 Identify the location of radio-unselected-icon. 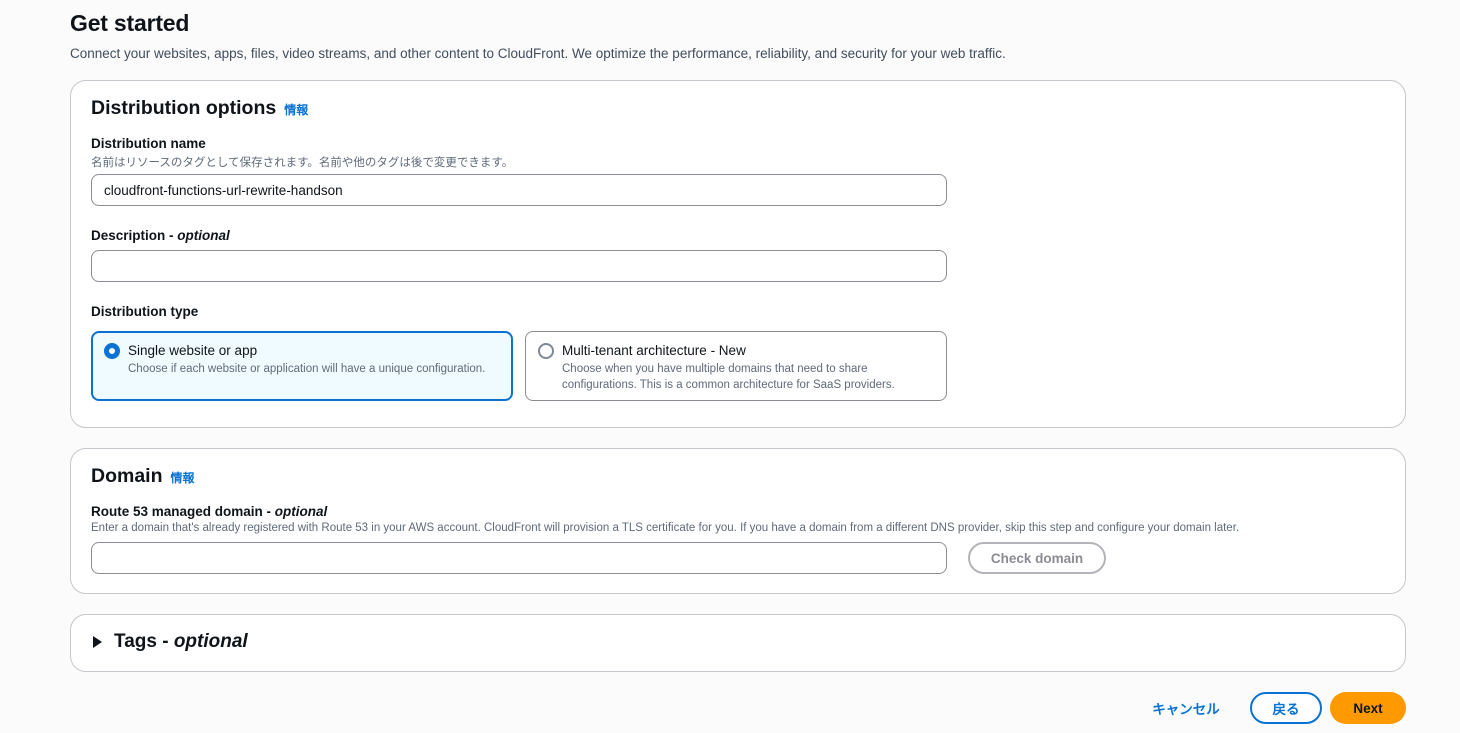
(546, 351).